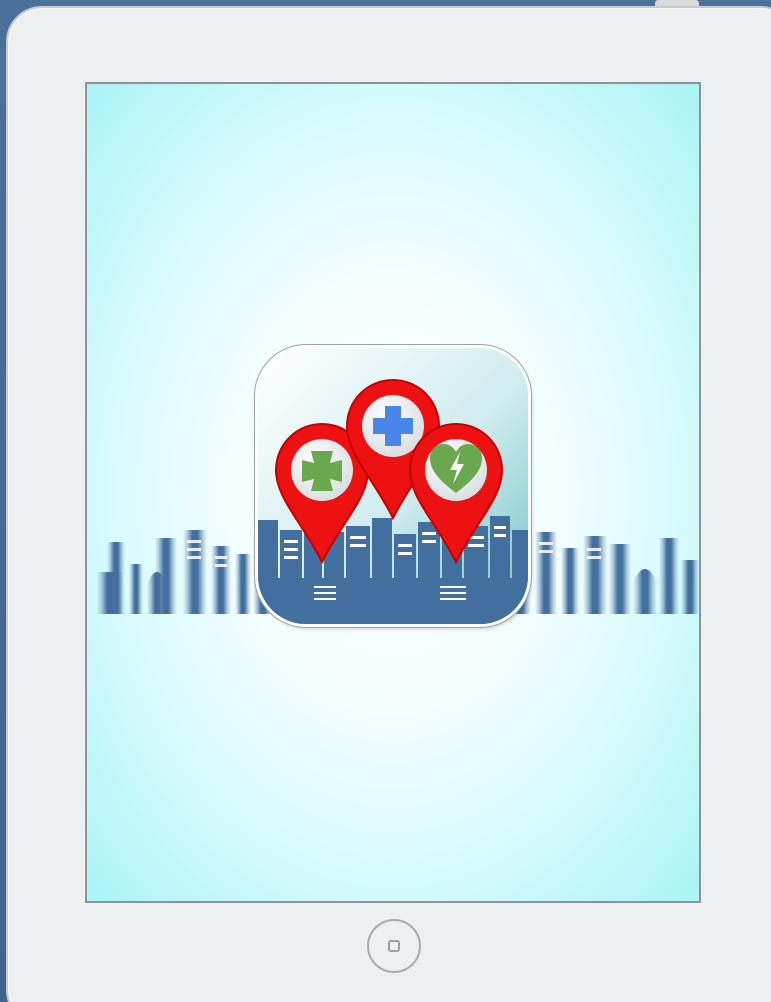 The height and width of the screenshot is (1002, 771). I want to click on app-icon, so click(393, 486).